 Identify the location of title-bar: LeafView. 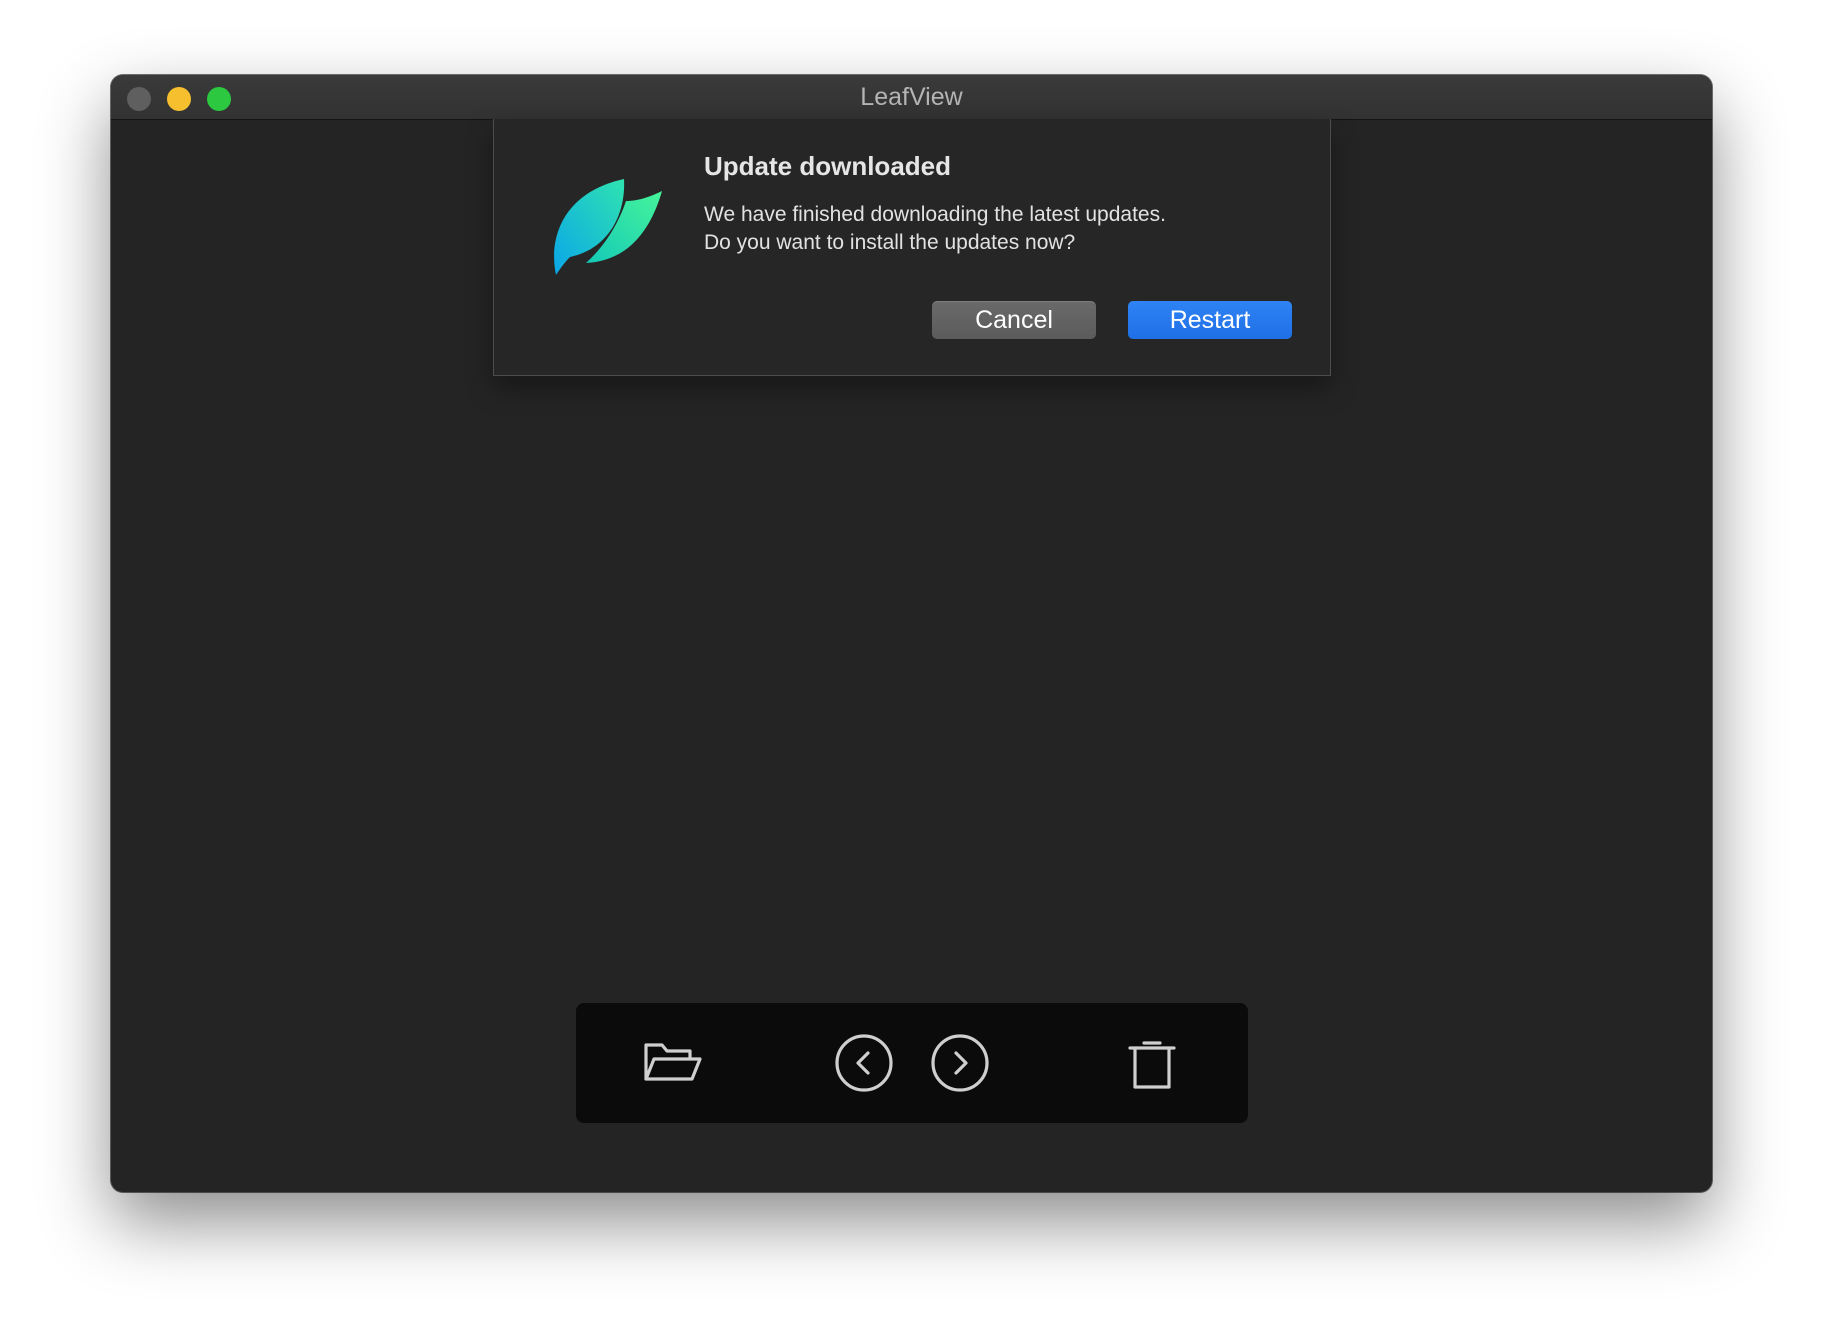
(911, 97).